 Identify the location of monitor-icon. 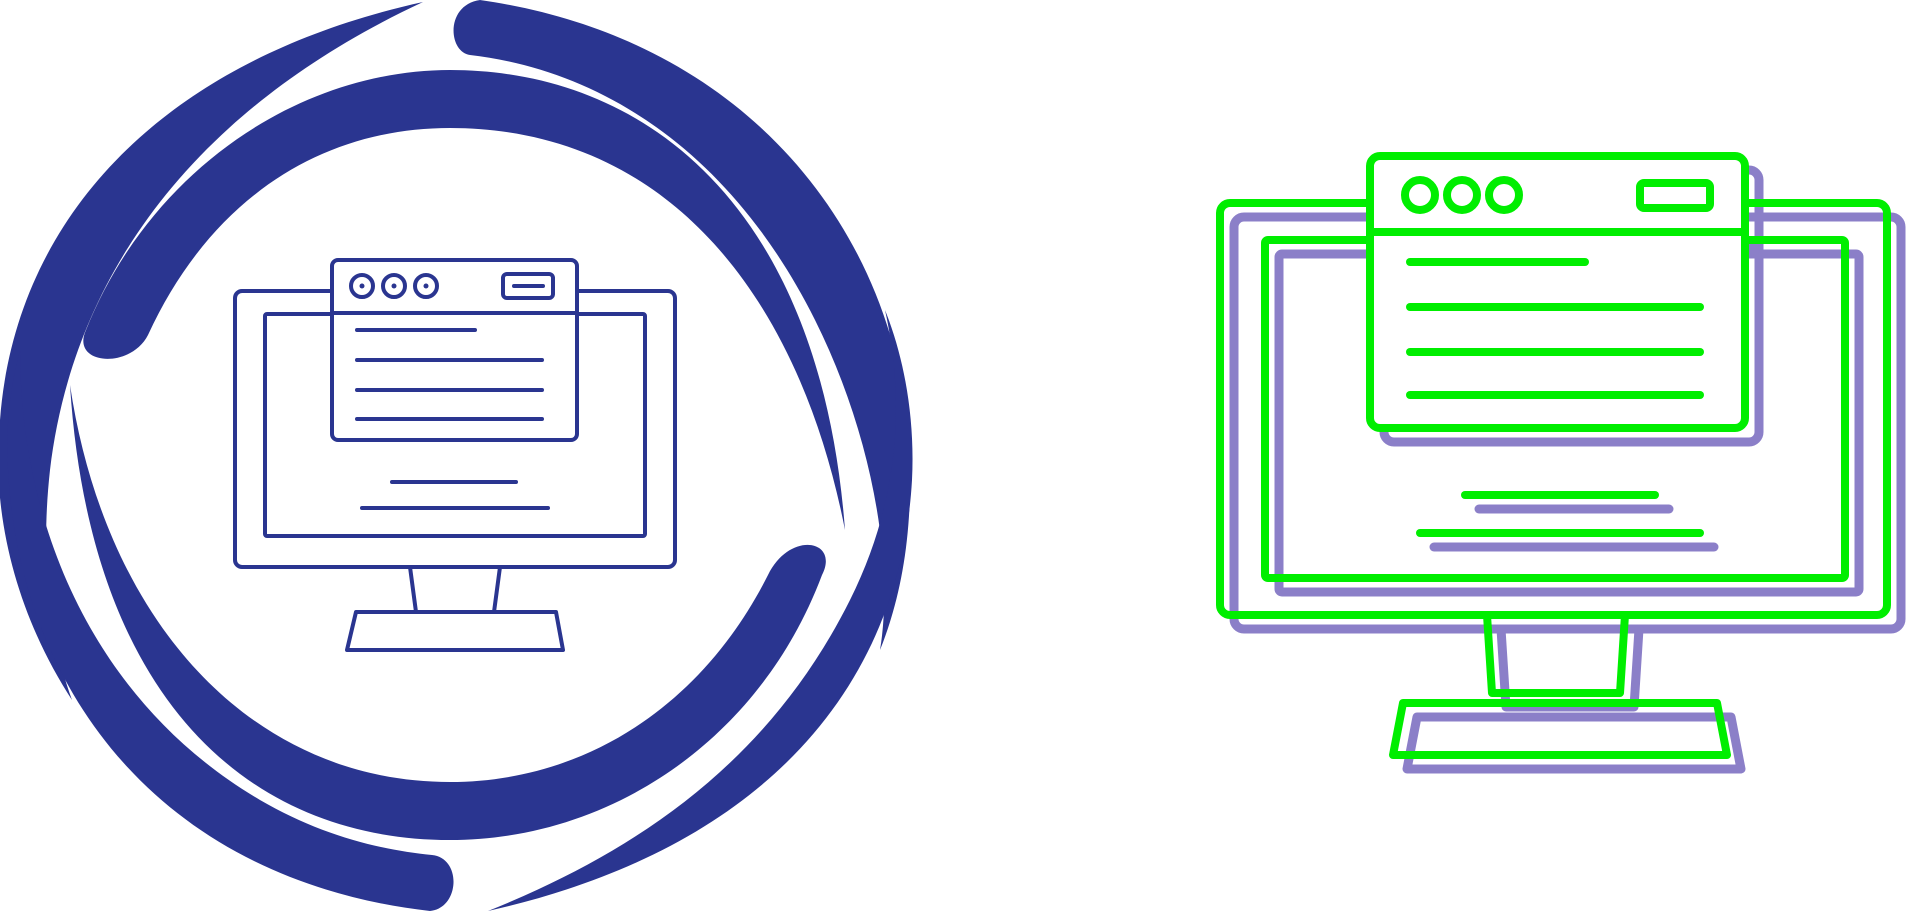
(455, 455).